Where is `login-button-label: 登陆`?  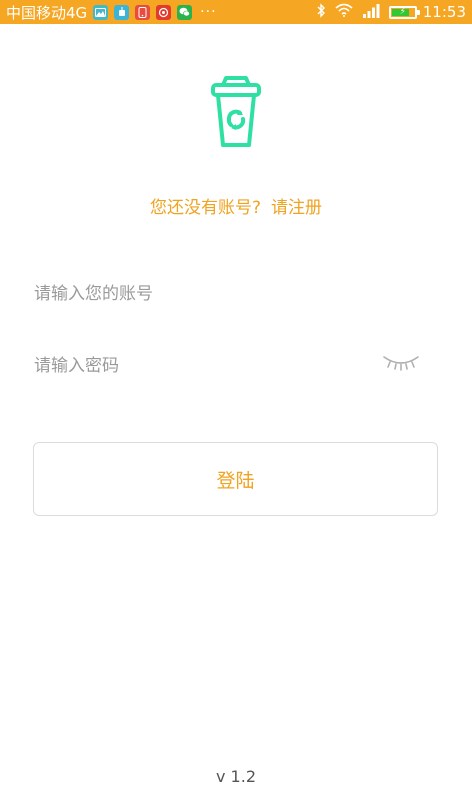
login-button-label: 登陆 is located at coordinates (235, 480).